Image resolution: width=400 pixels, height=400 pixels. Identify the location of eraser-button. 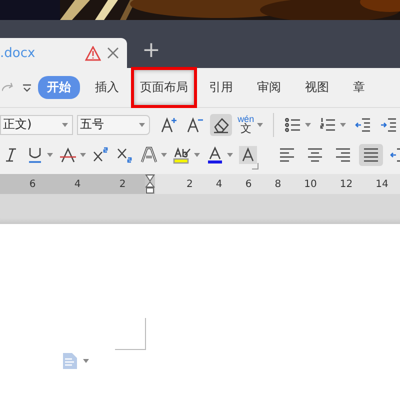
(221, 125).